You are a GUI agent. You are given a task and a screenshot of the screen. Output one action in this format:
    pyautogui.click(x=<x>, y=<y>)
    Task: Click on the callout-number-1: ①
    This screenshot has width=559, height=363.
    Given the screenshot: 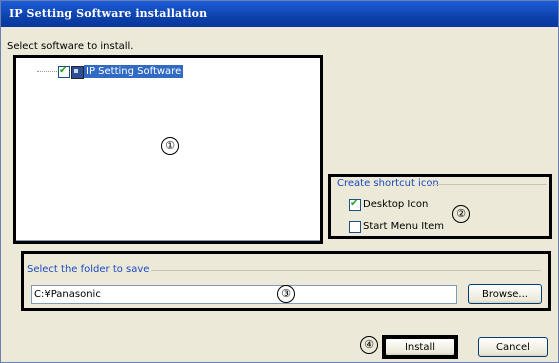 What is the action you would take?
    pyautogui.click(x=170, y=146)
    